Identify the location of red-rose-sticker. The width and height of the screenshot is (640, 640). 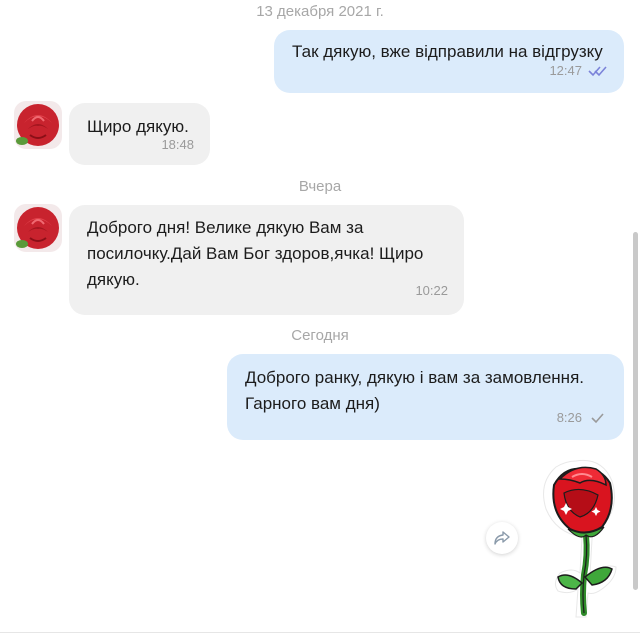
(578, 539).